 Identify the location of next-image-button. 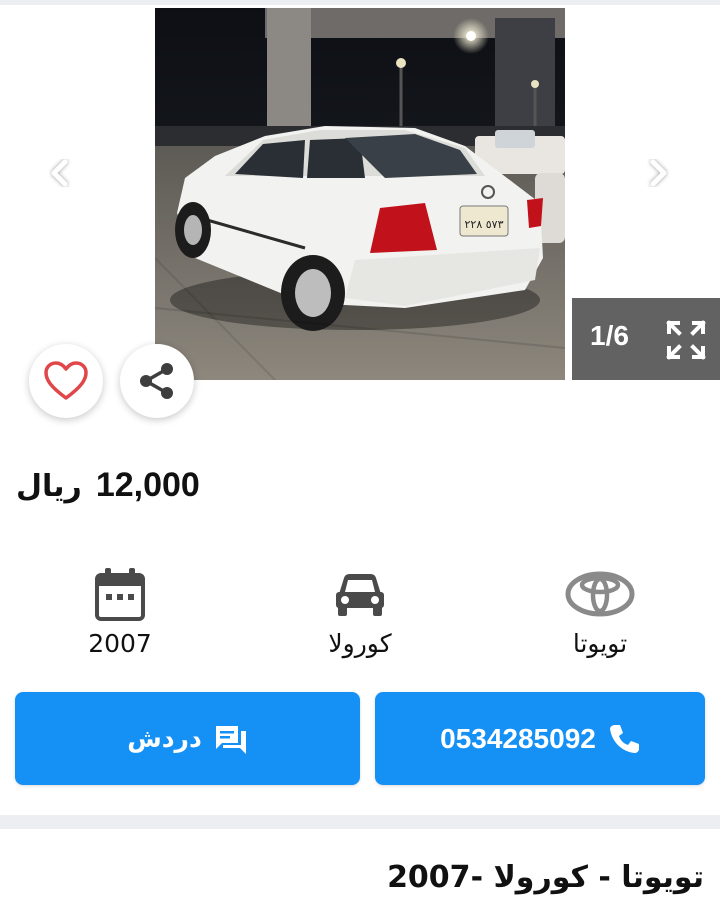
(658, 173).